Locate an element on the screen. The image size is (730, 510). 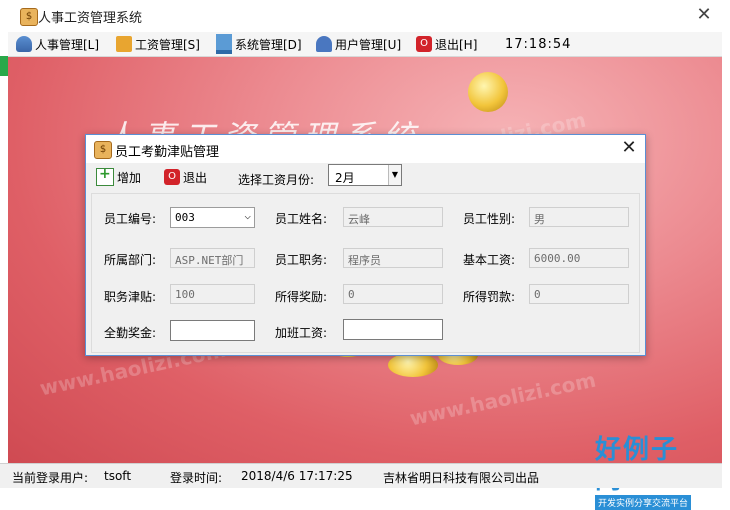
menu-user: 用户管理[U] is located at coordinates (358, 44).